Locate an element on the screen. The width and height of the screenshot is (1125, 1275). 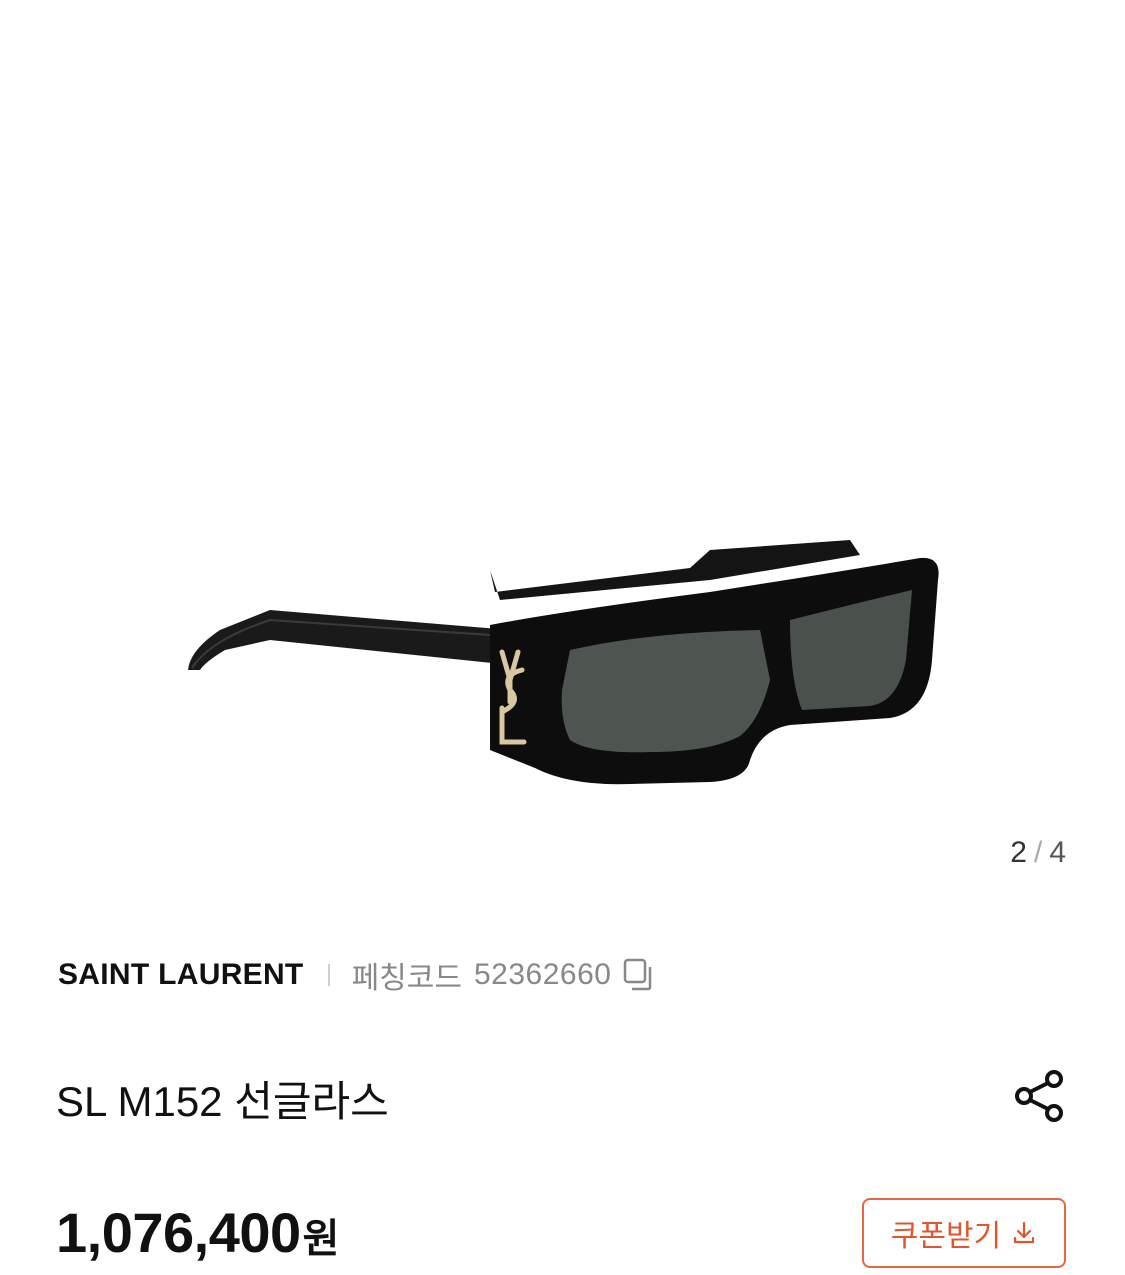
image-counter: 2/4 is located at coordinates (1038, 853).